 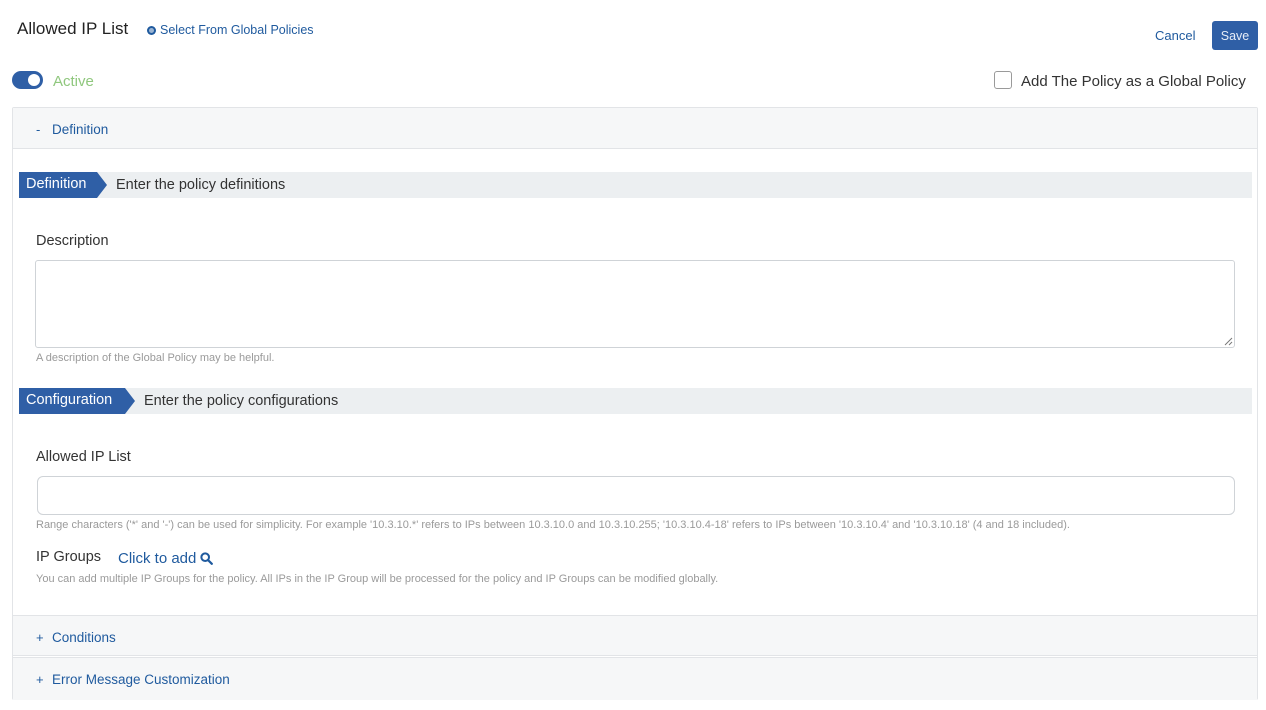 What do you see at coordinates (73, 81) in the screenshot?
I see `active-label: Active` at bounding box center [73, 81].